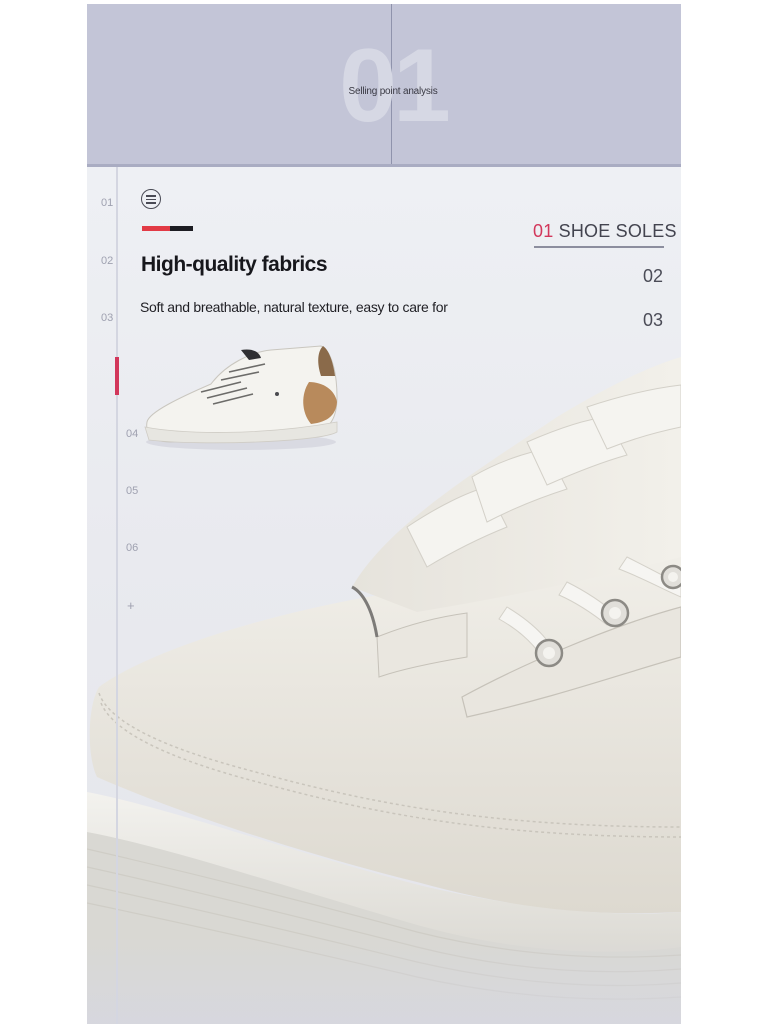 Image resolution: width=768 pixels, height=1024 pixels. I want to click on tab-03: 03, so click(653, 320).